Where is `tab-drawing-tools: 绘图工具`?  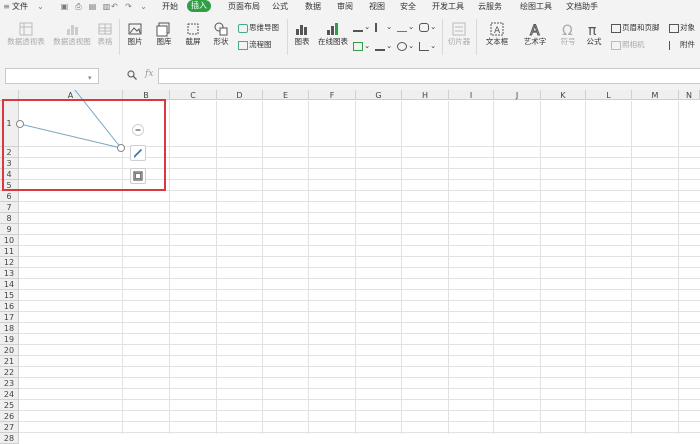 tab-drawing-tools: 绘图工具 is located at coordinates (536, 6).